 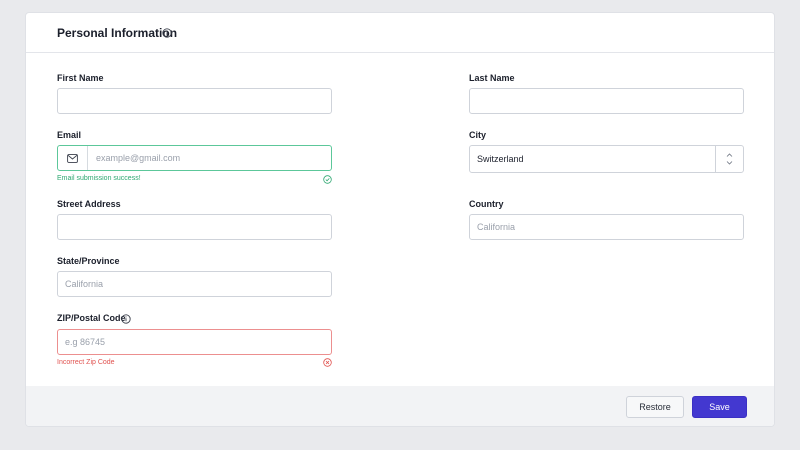 I want to click on state-input: California, so click(x=194, y=284).